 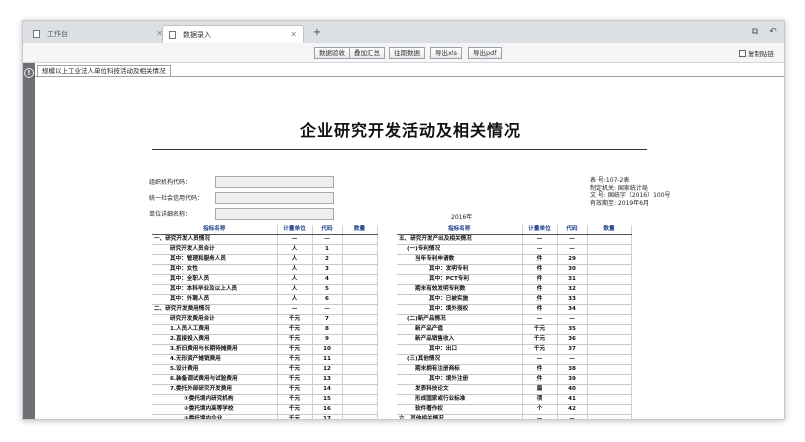 What do you see at coordinates (756, 53) in the screenshot?
I see `copy-link-checkbox: 复制贴链` at bounding box center [756, 53].